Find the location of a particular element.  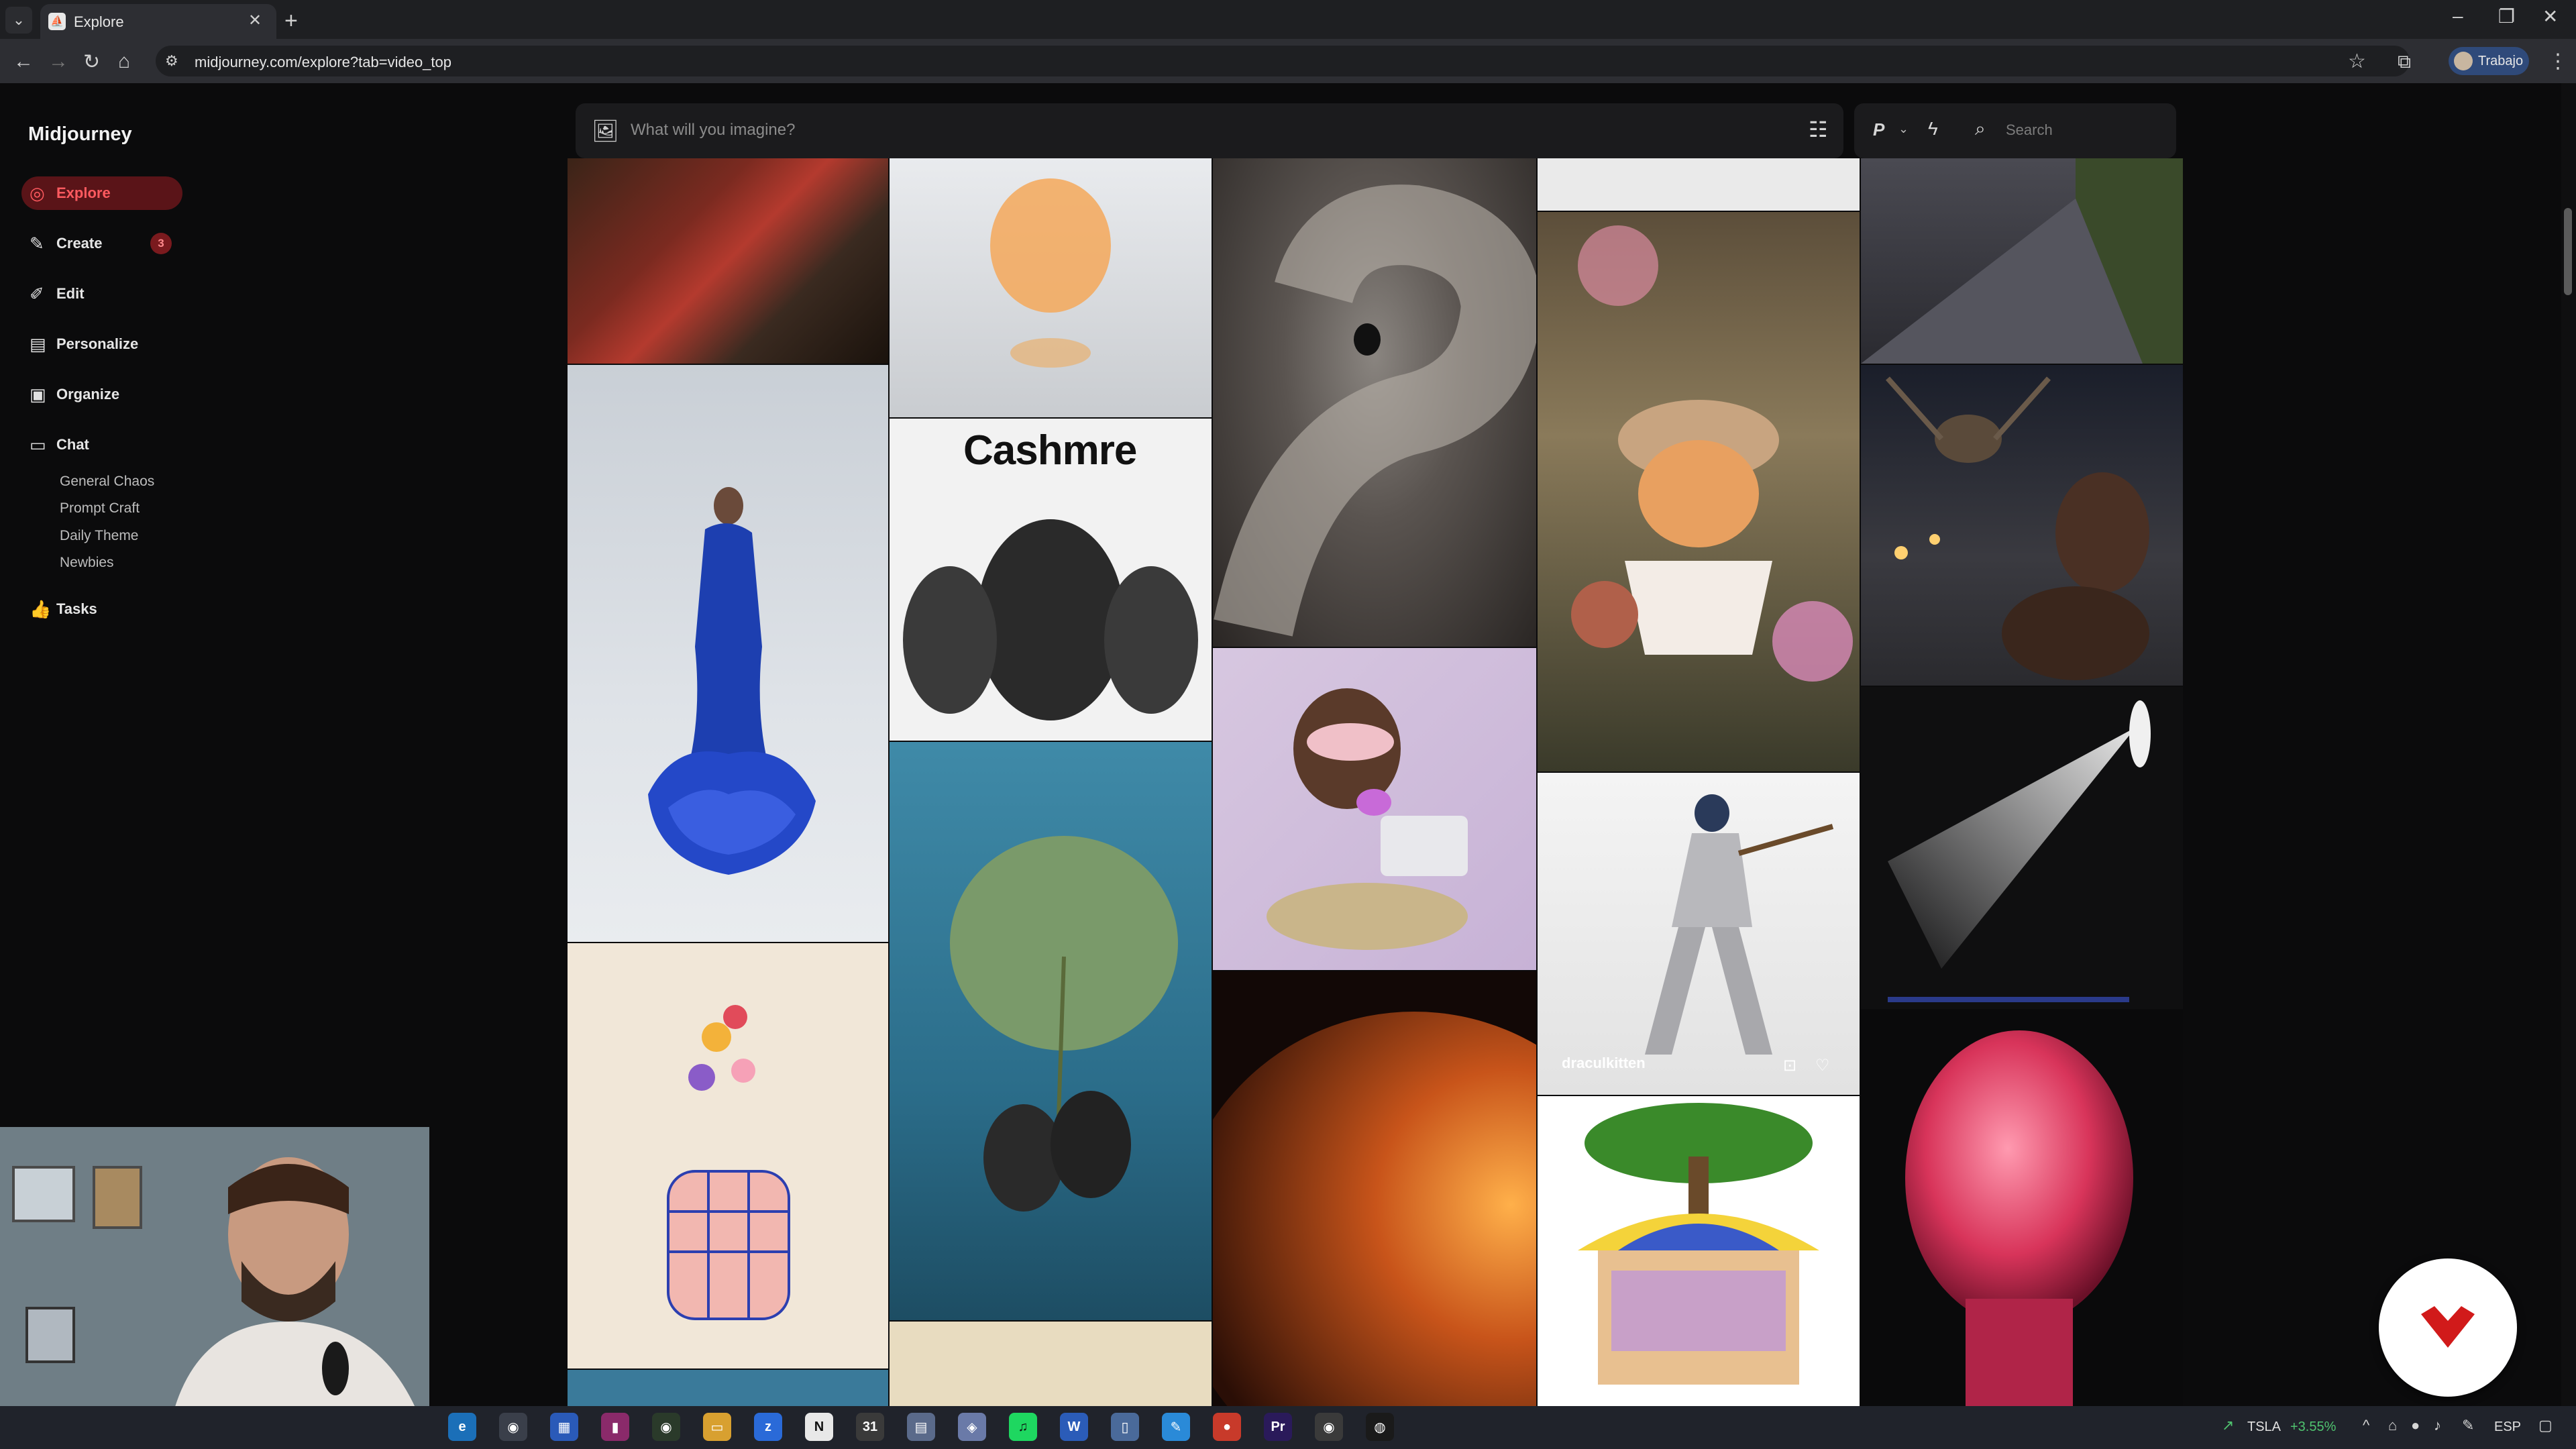

tile-like-icon: ♡ is located at coordinates (1824, 1065).